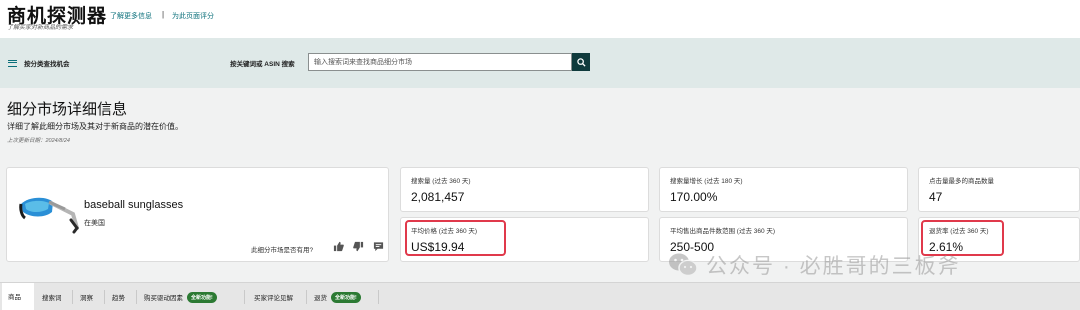  What do you see at coordinates (694, 197) in the screenshot?
I see `metric-value: 170.00%` at bounding box center [694, 197].